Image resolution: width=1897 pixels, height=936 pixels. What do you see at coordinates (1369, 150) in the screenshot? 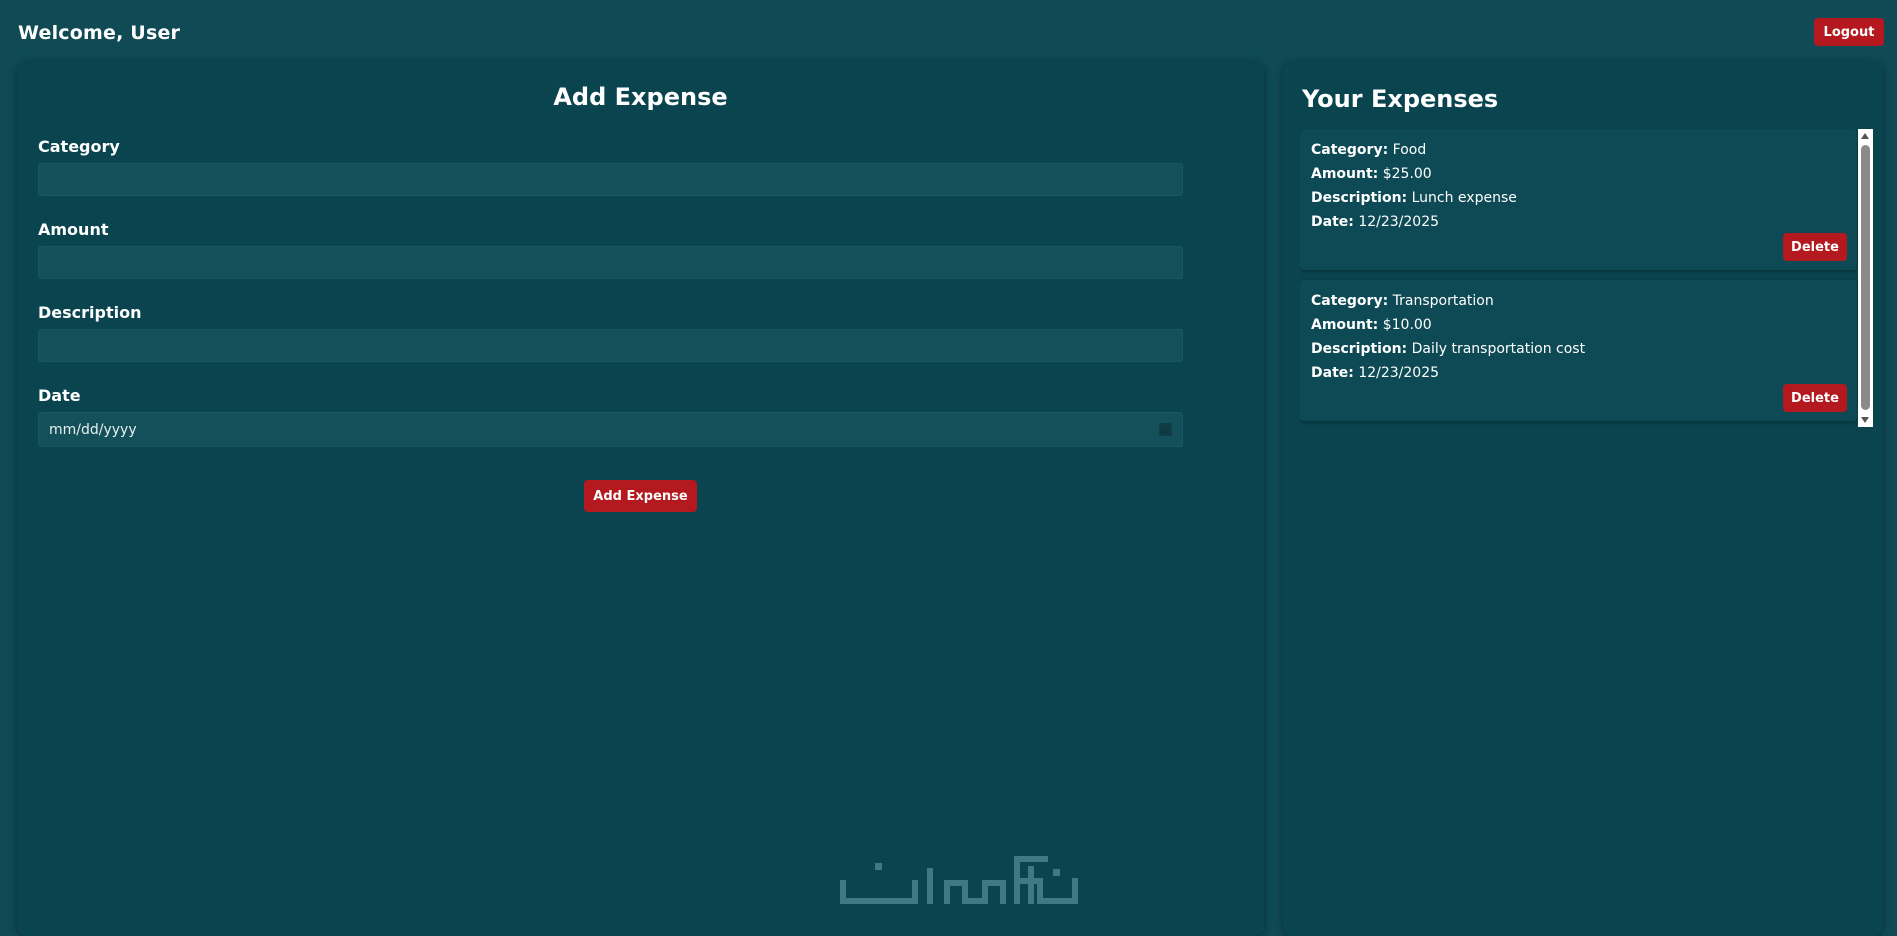
I see `expense-category: Category: Food` at bounding box center [1369, 150].